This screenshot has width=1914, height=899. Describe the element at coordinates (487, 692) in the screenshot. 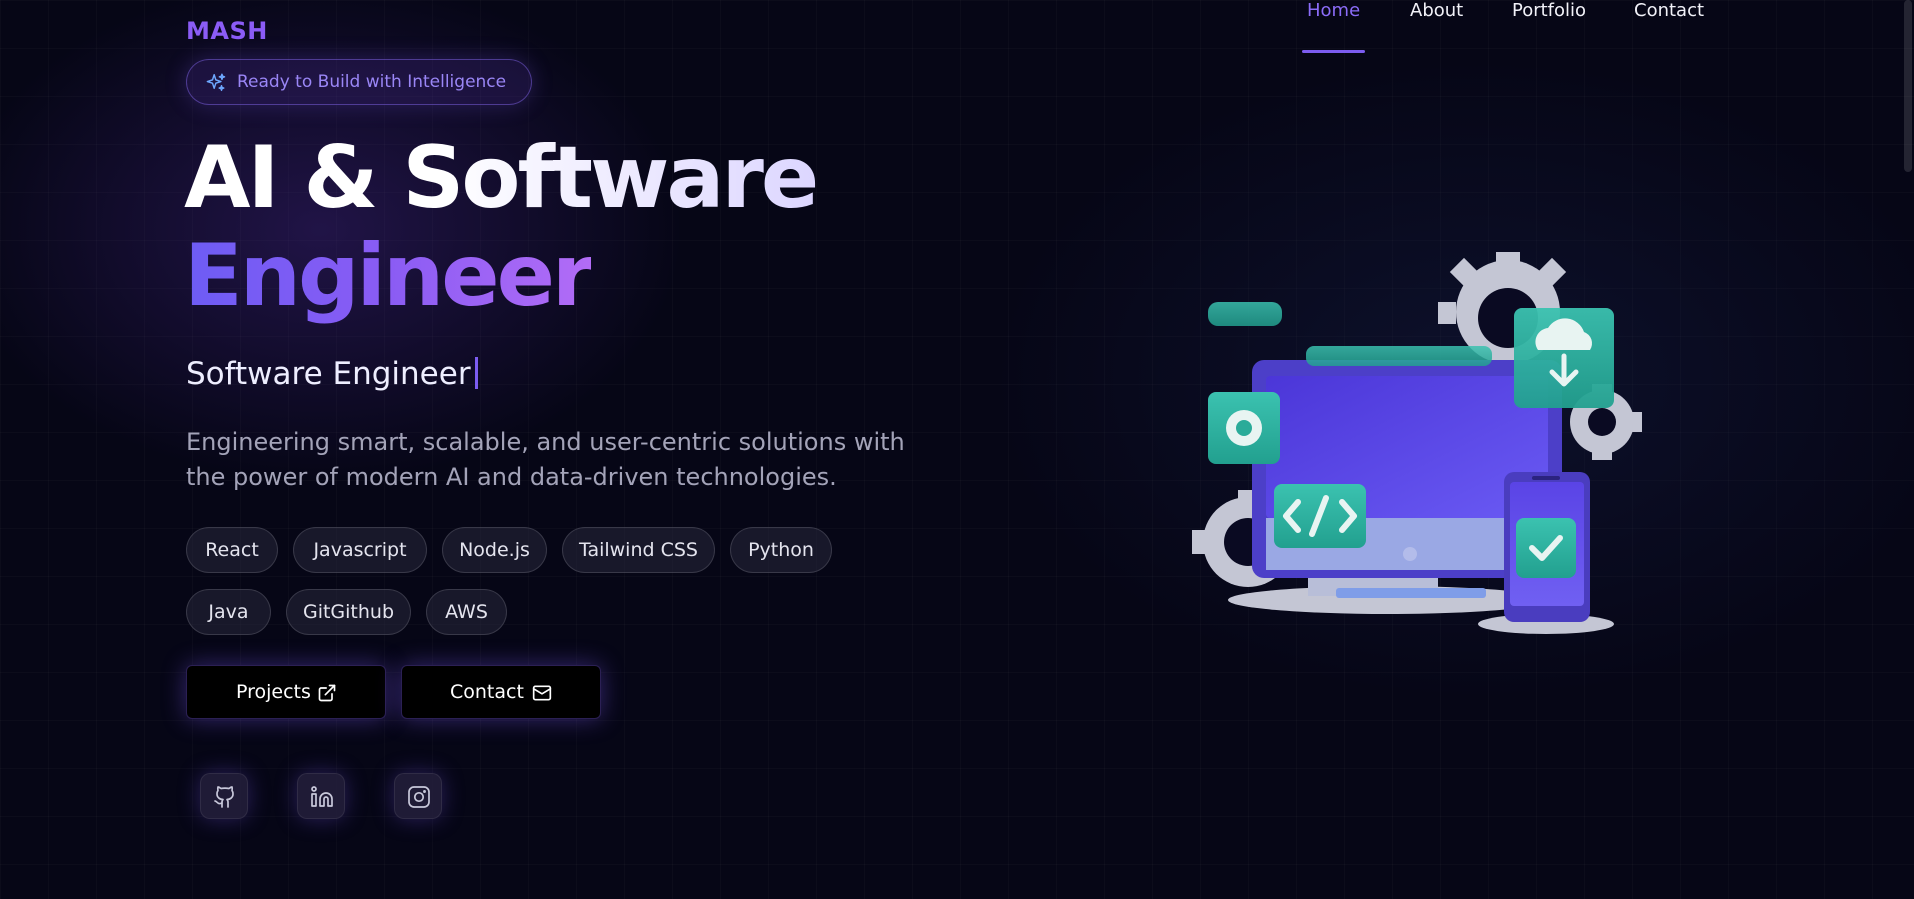

I see `contact-button-label: Contact` at that location.